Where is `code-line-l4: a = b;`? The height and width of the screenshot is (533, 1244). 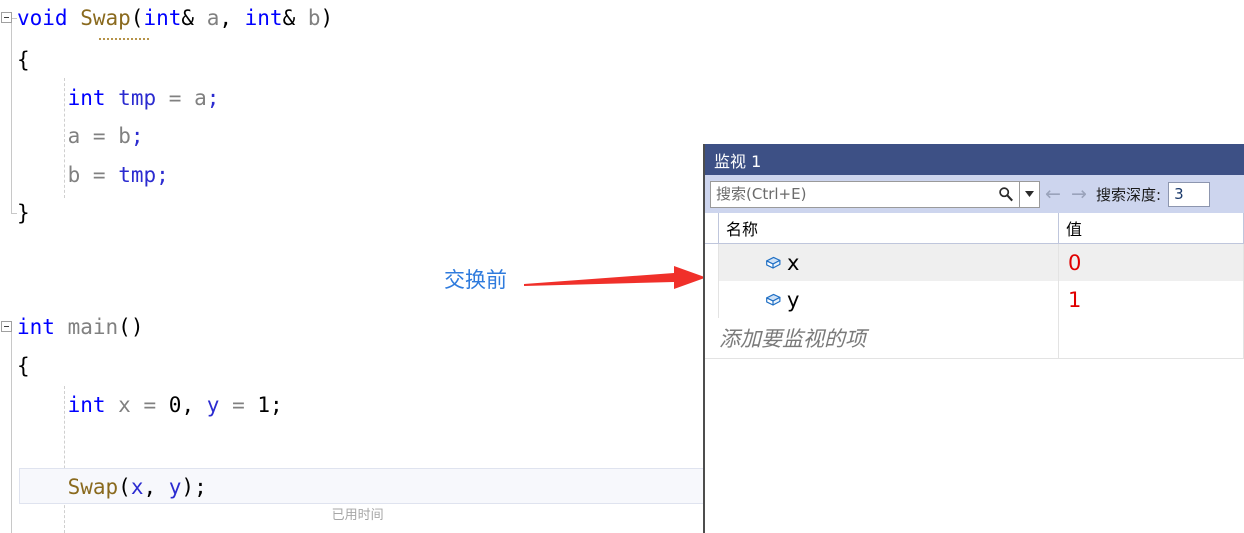
code-line-l4: a = b; is located at coordinates (105, 136).